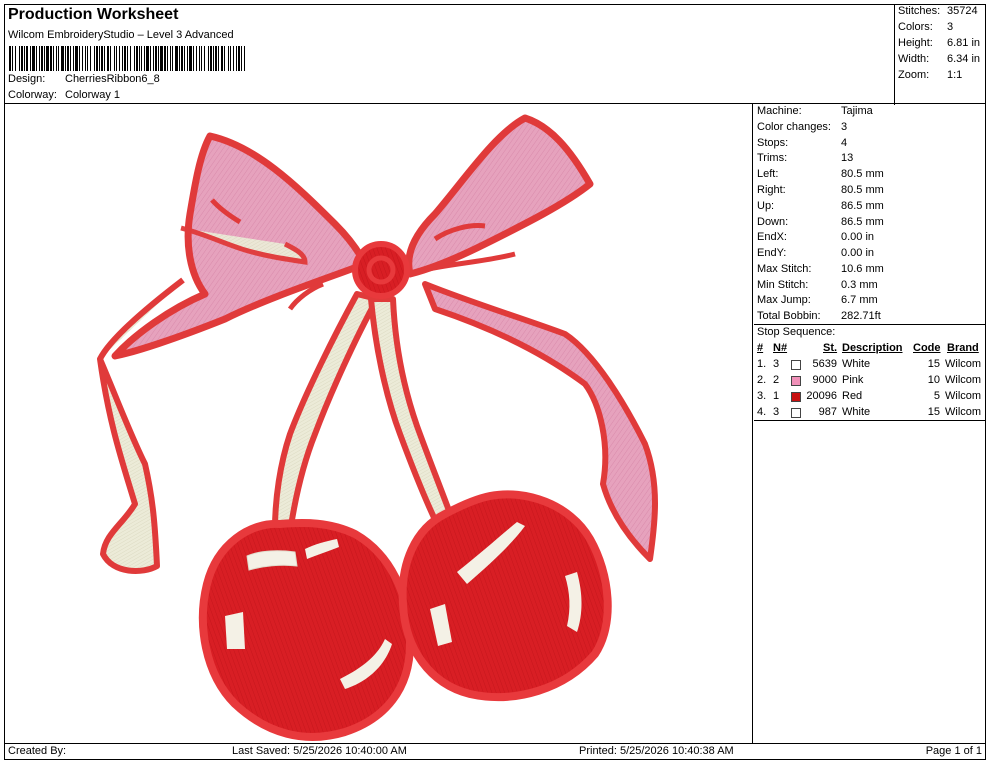 The height and width of the screenshot is (762, 990). Describe the element at coordinates (914, 75) in the screenshot. I see `stat-label: Zoom:` at that location.